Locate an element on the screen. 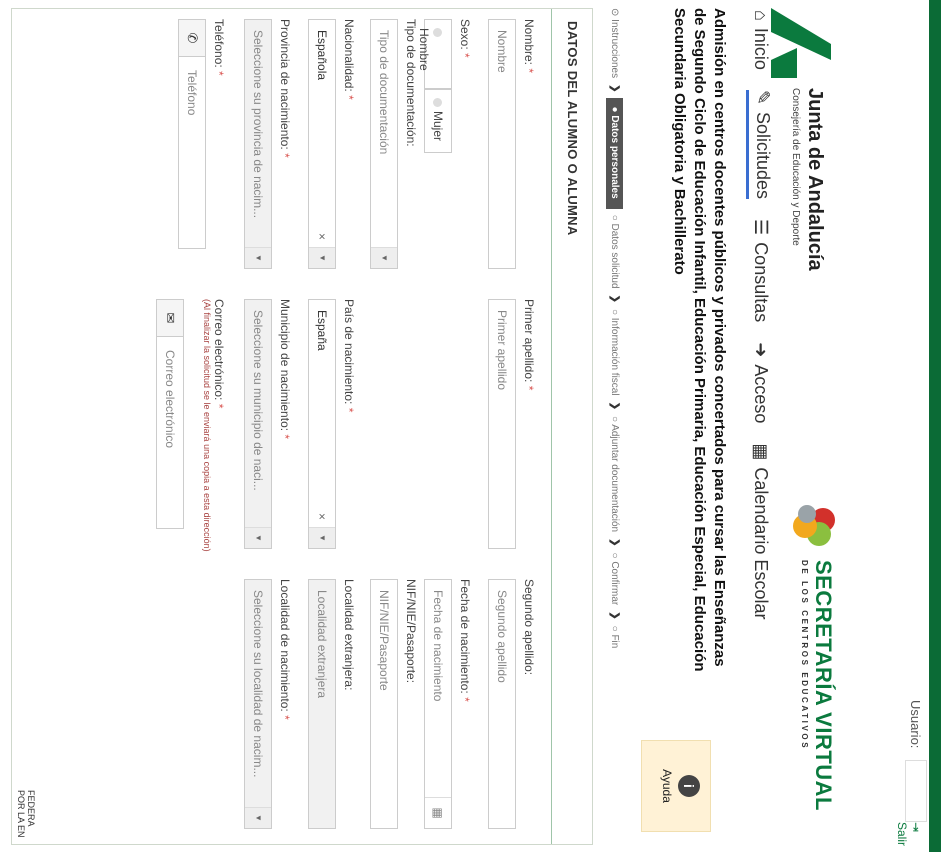 The width and height of the screenshot is (941, 852). pais-value: España is located at coordinates (322, 330).